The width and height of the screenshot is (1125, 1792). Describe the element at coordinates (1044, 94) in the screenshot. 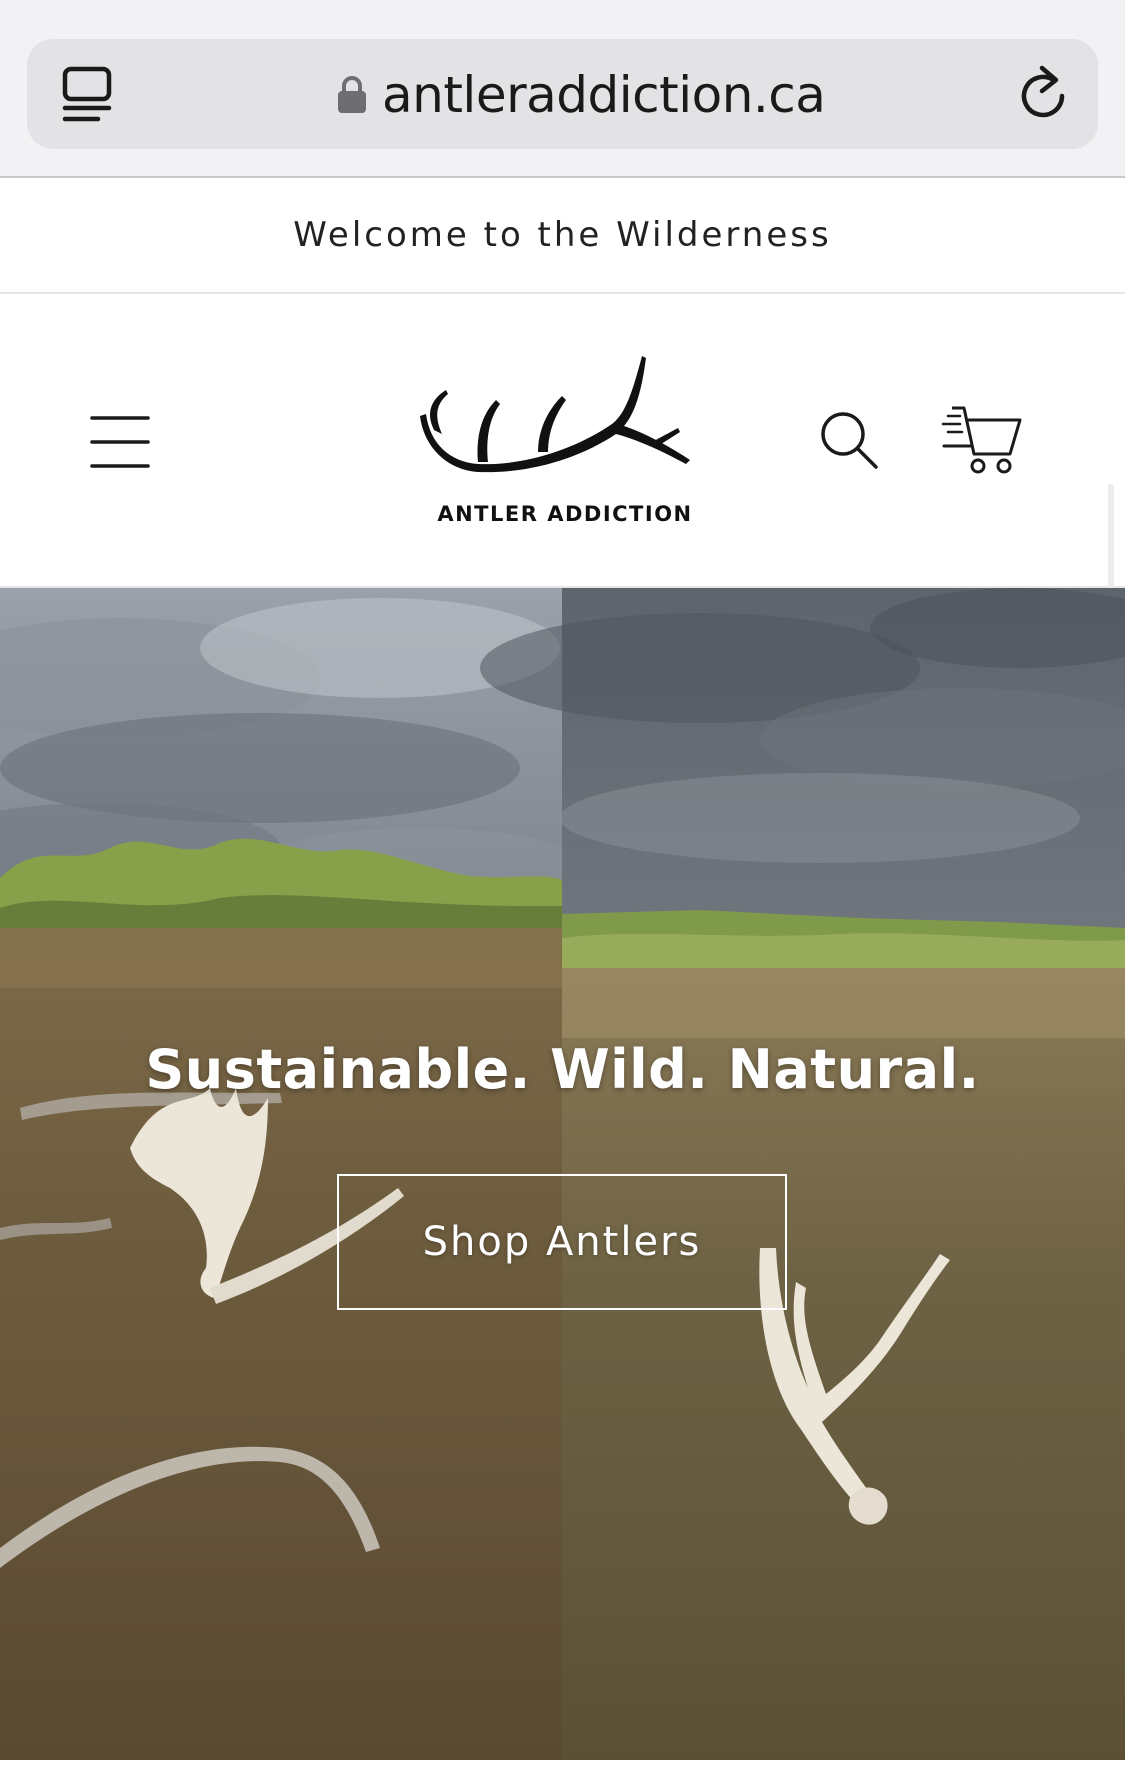

I see `reload-icon` at that location.